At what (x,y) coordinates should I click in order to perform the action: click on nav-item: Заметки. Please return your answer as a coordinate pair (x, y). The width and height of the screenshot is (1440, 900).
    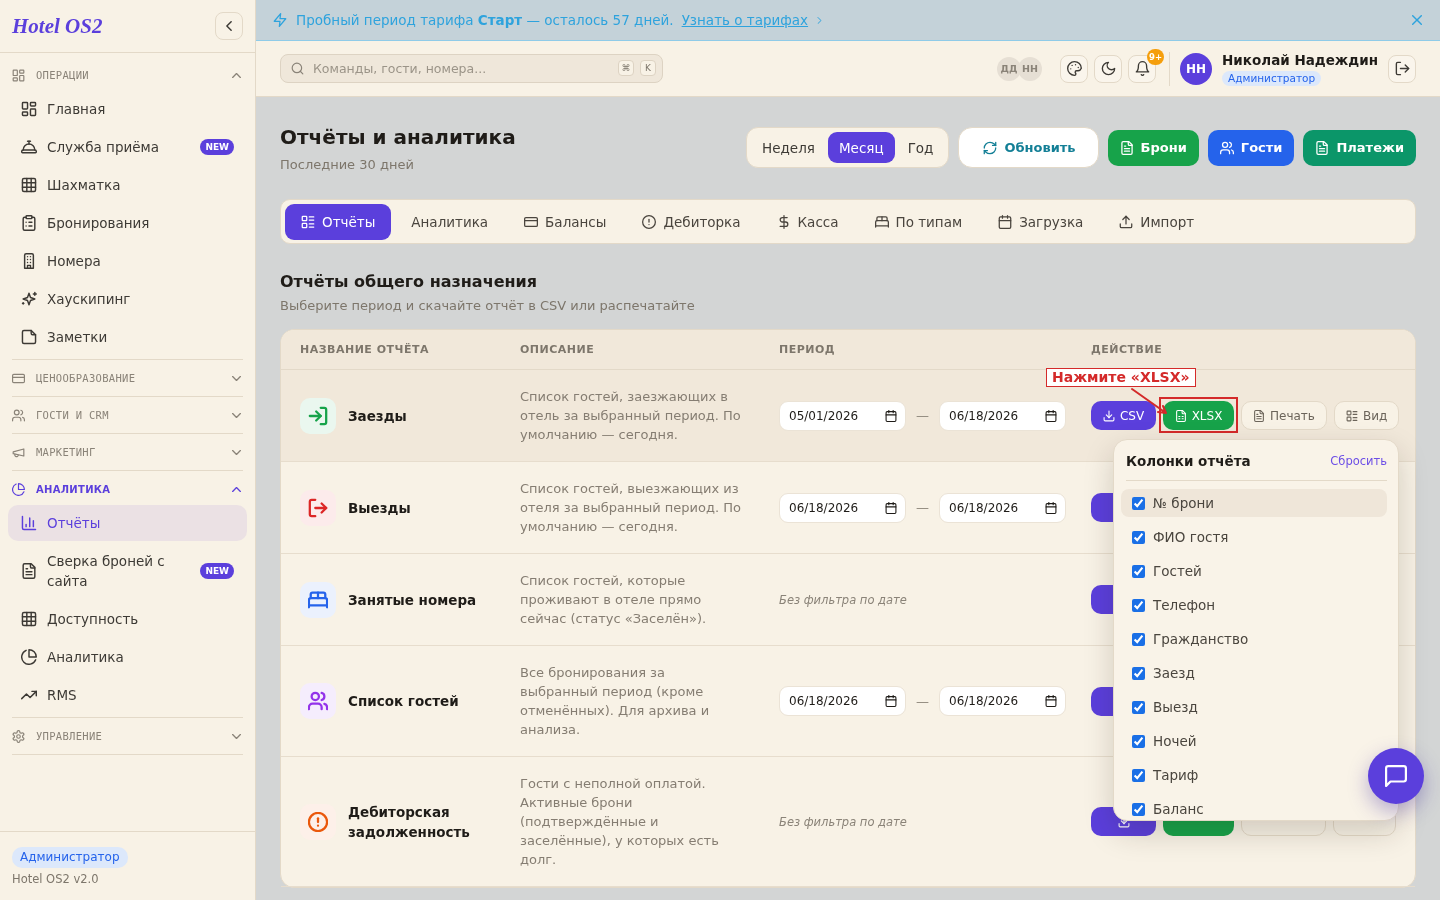
    Looking at the image, I should click on (127, 337).